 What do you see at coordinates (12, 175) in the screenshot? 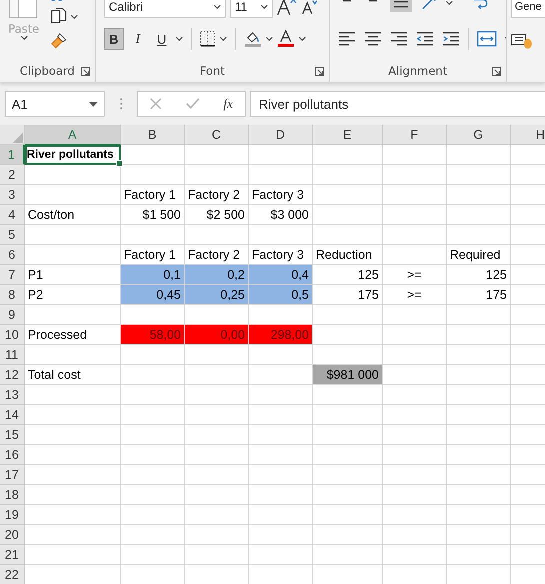
I see `row-header: 2` at bounding box center [12, 175].